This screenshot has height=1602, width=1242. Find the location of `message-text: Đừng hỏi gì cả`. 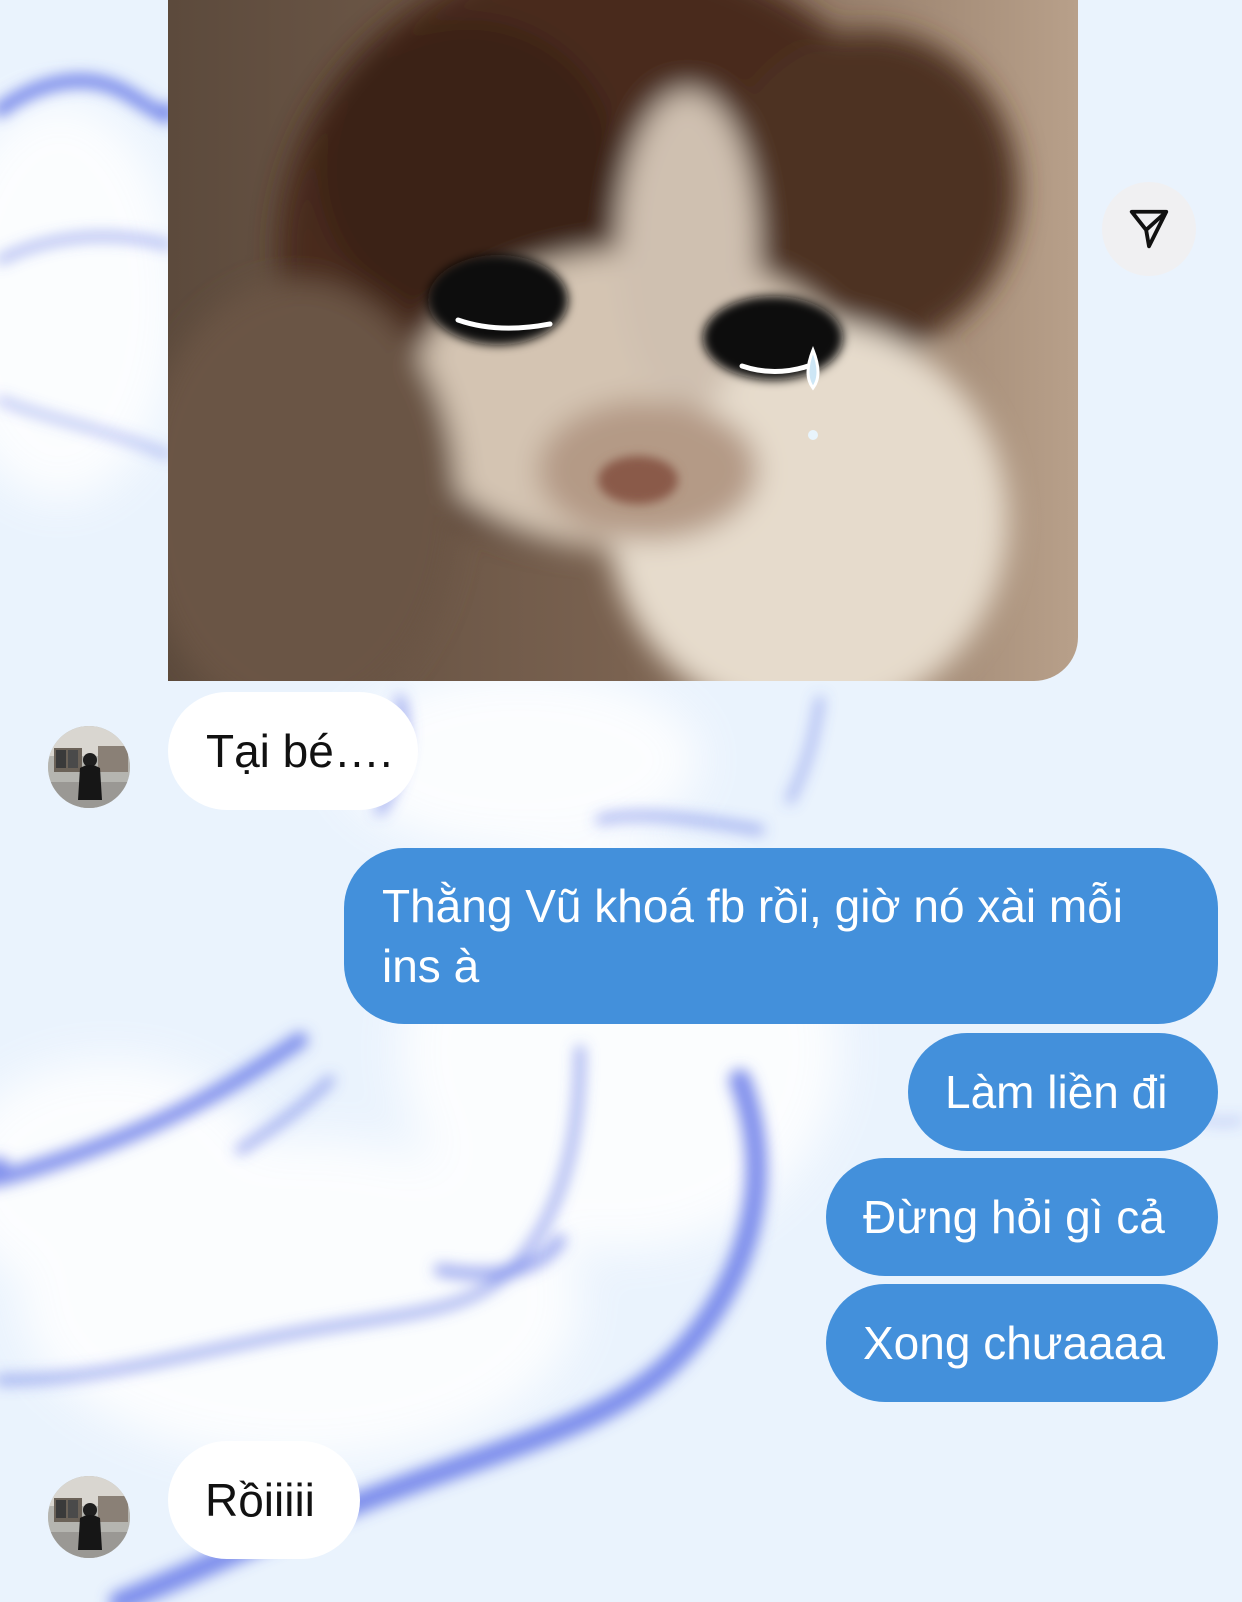

message-text: Đừng hỏi gì cả is located at coordinates (1014, 1217).